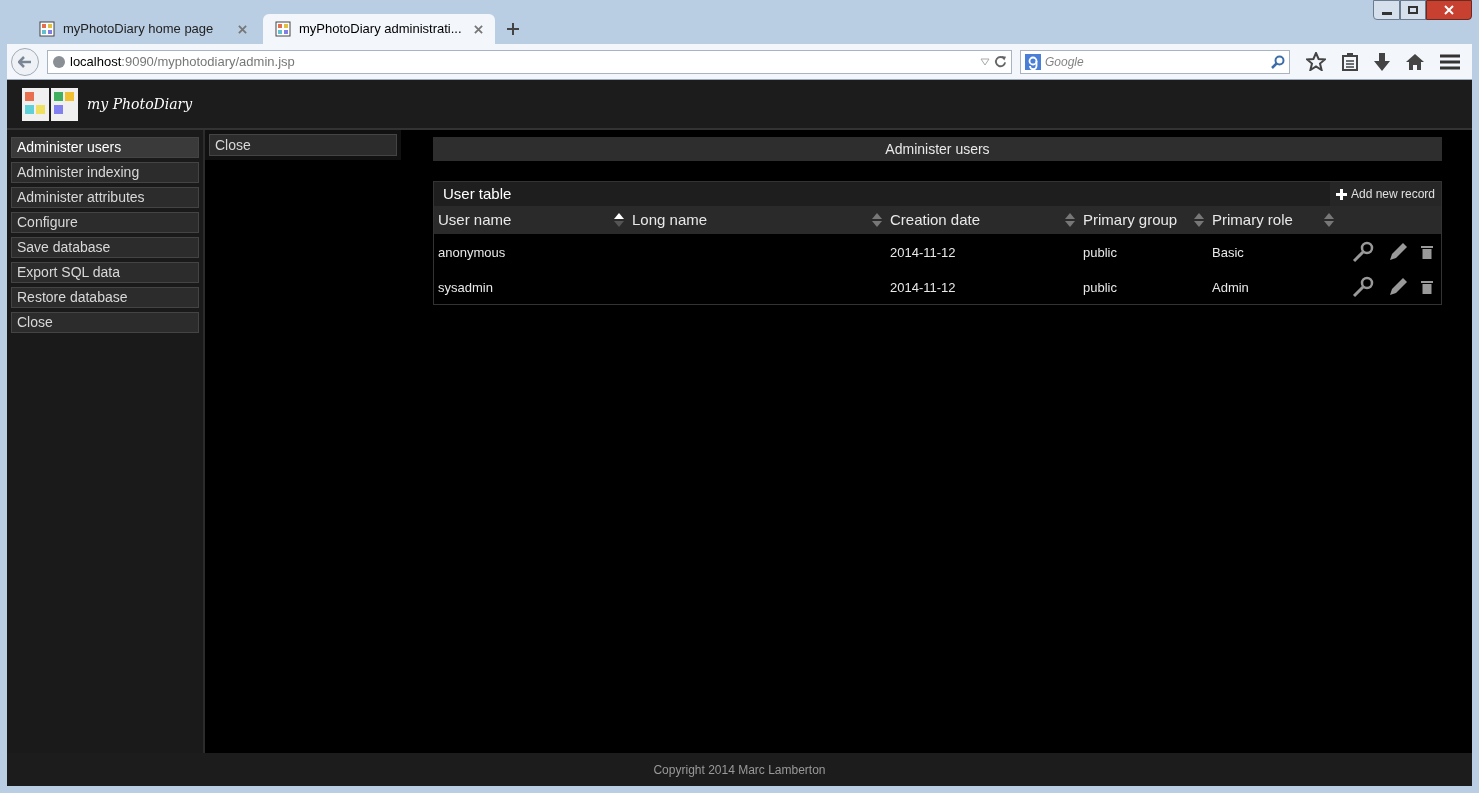  I want to click on reading-list-icon, so click(1350, 61).